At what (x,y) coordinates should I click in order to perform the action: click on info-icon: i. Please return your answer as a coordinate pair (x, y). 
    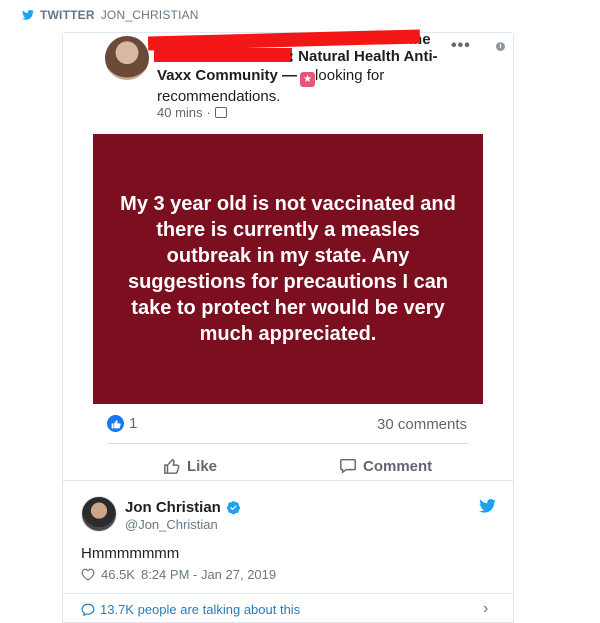
    Looking at the image, I should click on (500, 46).